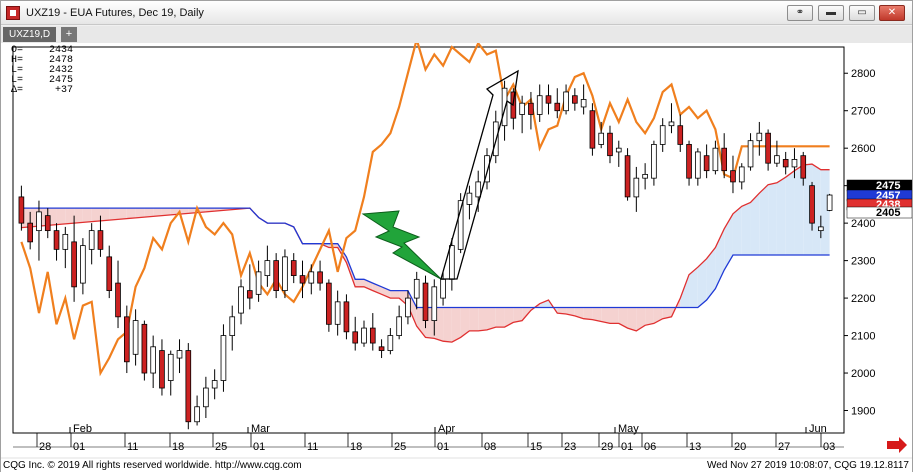 This screenshot has height=472, width=913. I want to click on x-month-label: Apr, so click(446, 429).